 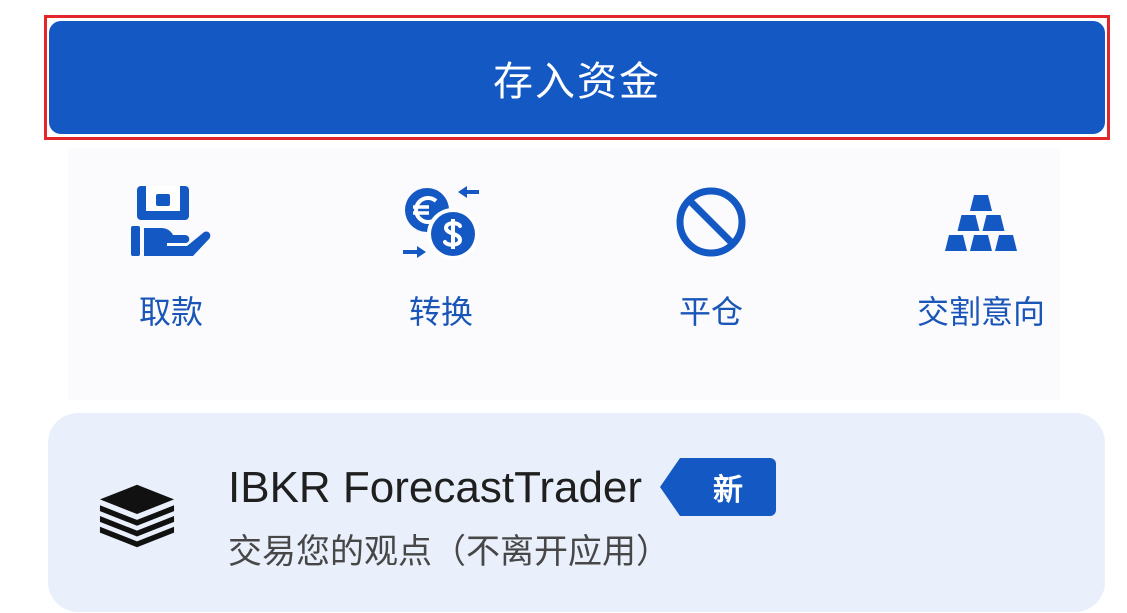 What do you see at coordinates (981, 265) in the screenshot?
I see `action-delivery-intent: 交割意向` at bounding box center [981, 265].